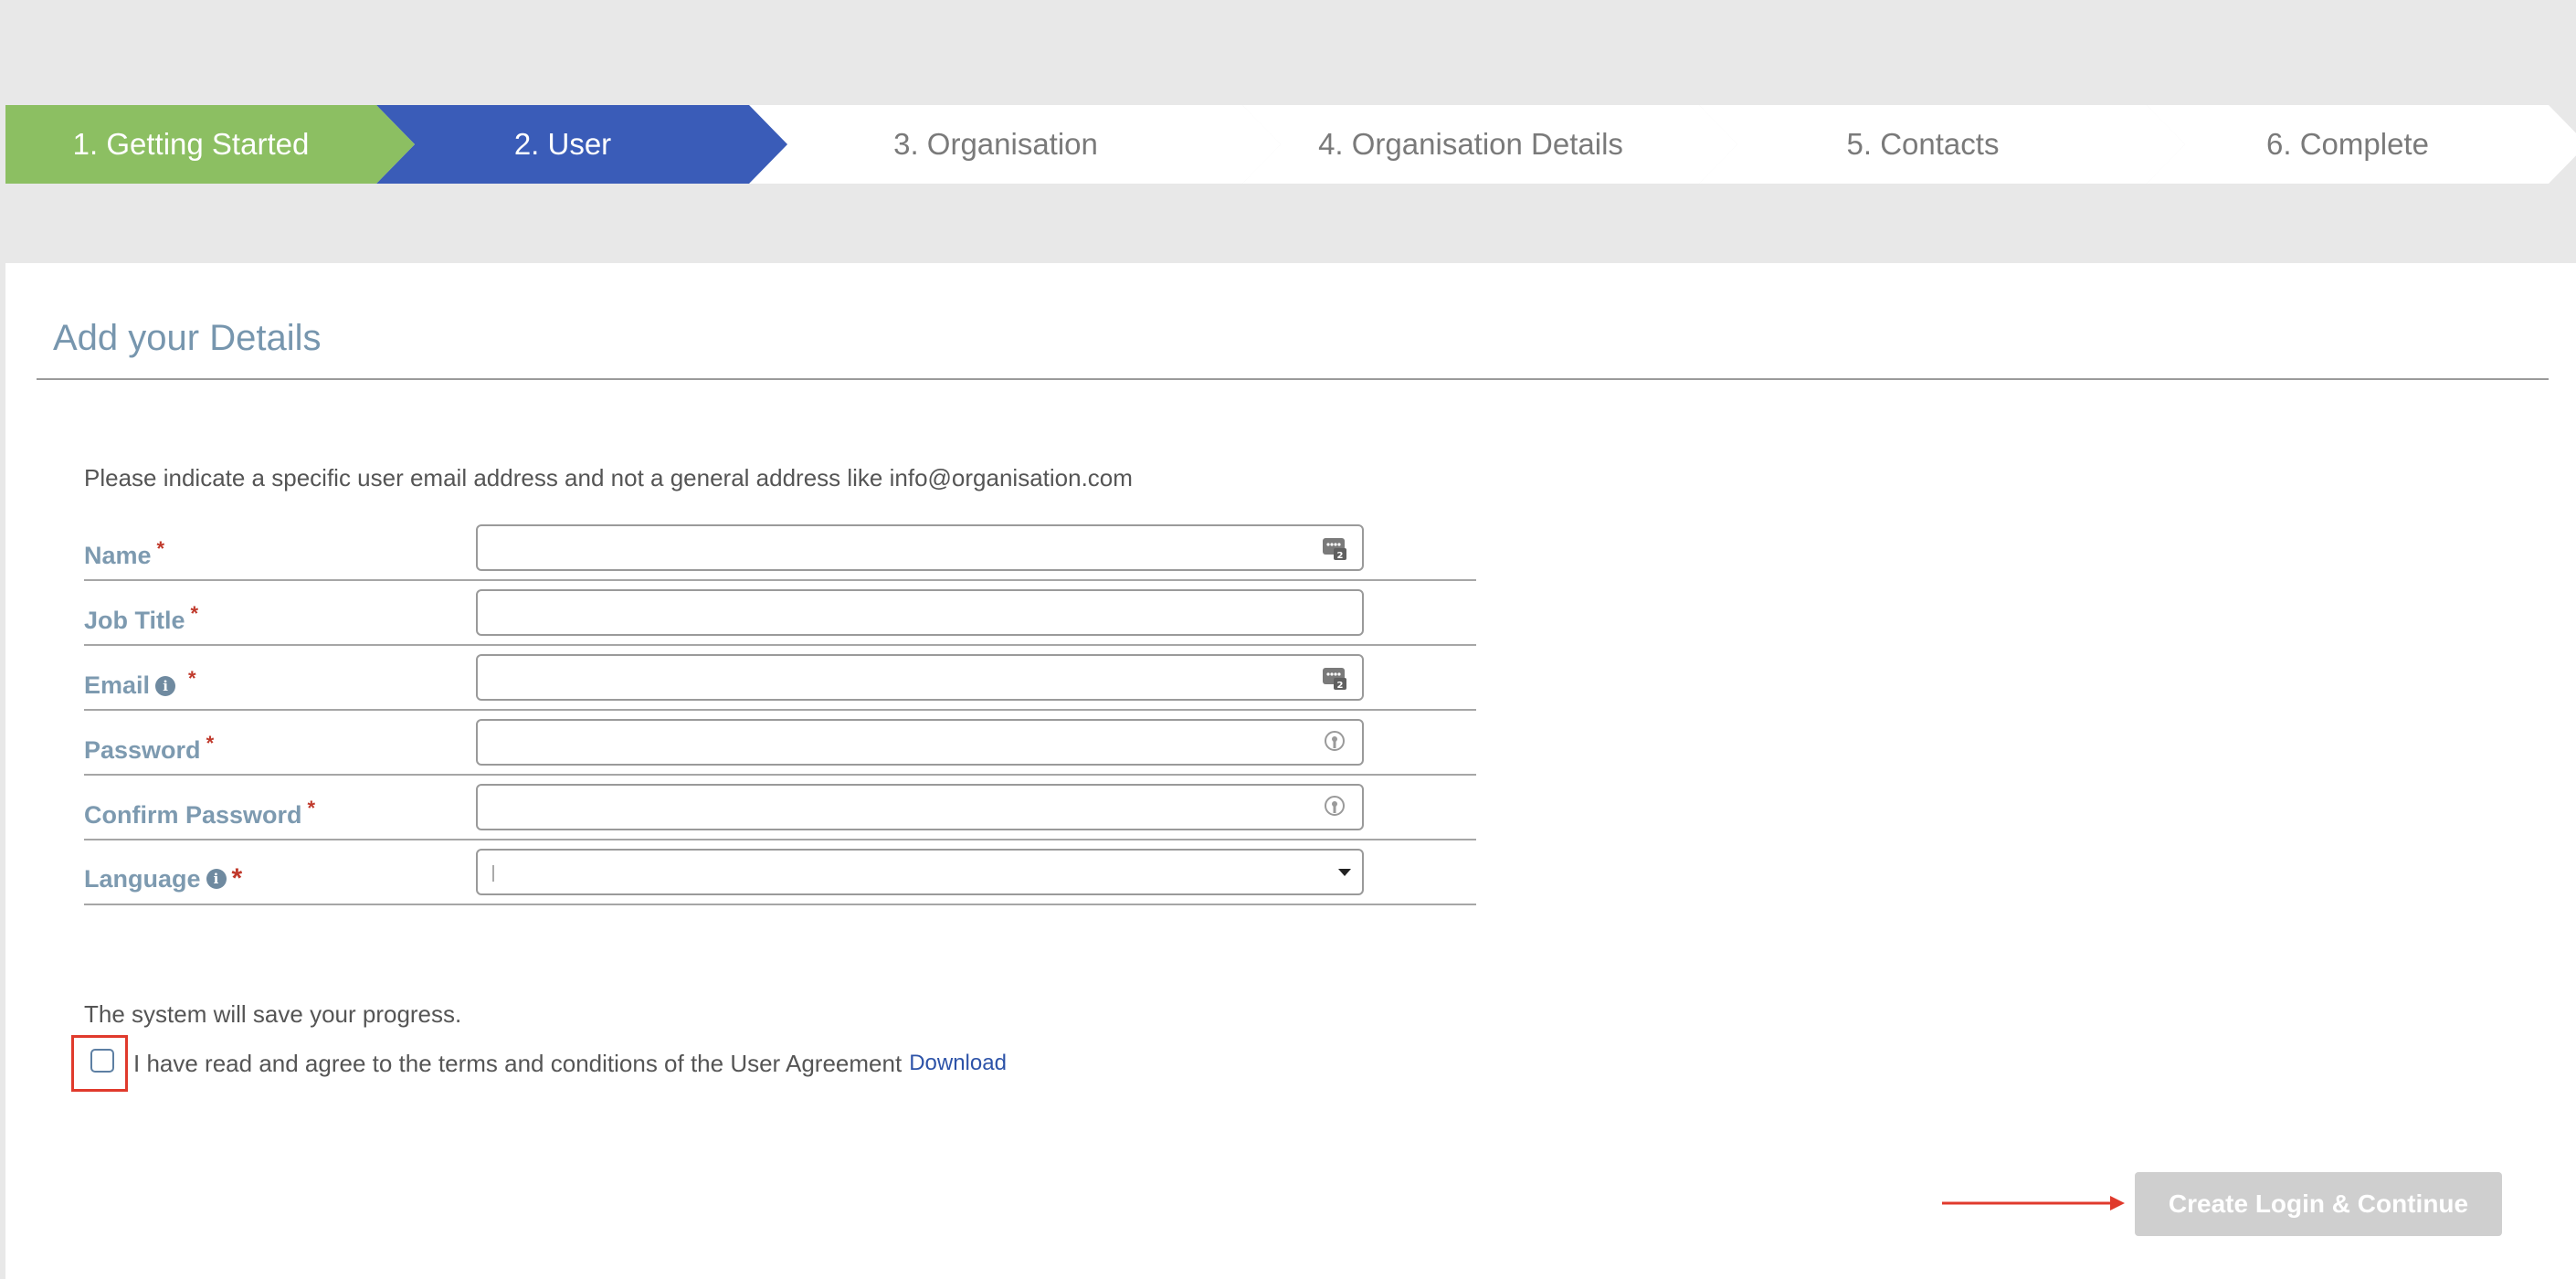  What do you see at coordinates (920, 807) in the screenshot?
I see `confirm-password-input` at bounding box center [920, 807].